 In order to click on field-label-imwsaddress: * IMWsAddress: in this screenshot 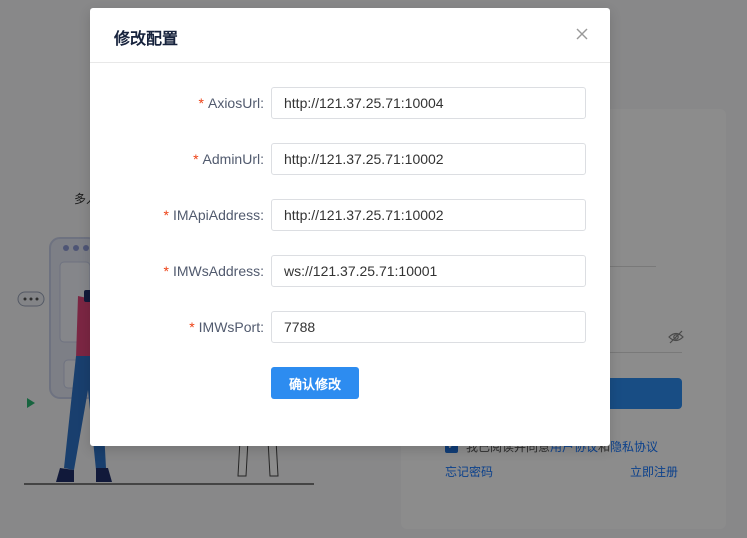, I will do `click(213, 271)`.